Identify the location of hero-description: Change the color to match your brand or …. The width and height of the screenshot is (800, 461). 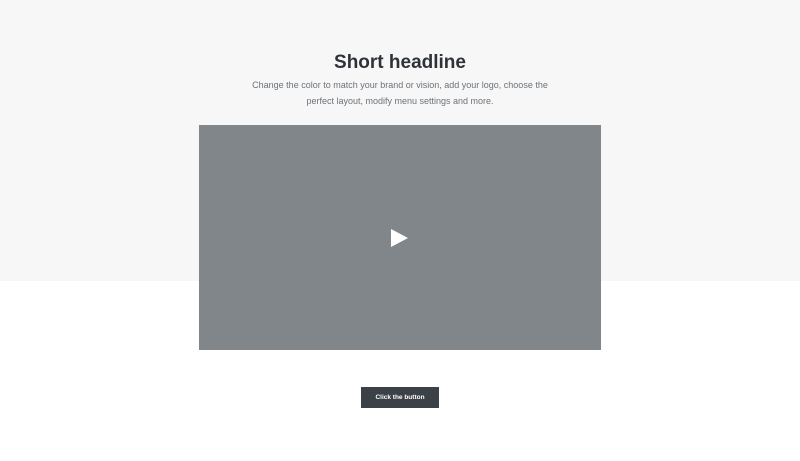
(400, 93).